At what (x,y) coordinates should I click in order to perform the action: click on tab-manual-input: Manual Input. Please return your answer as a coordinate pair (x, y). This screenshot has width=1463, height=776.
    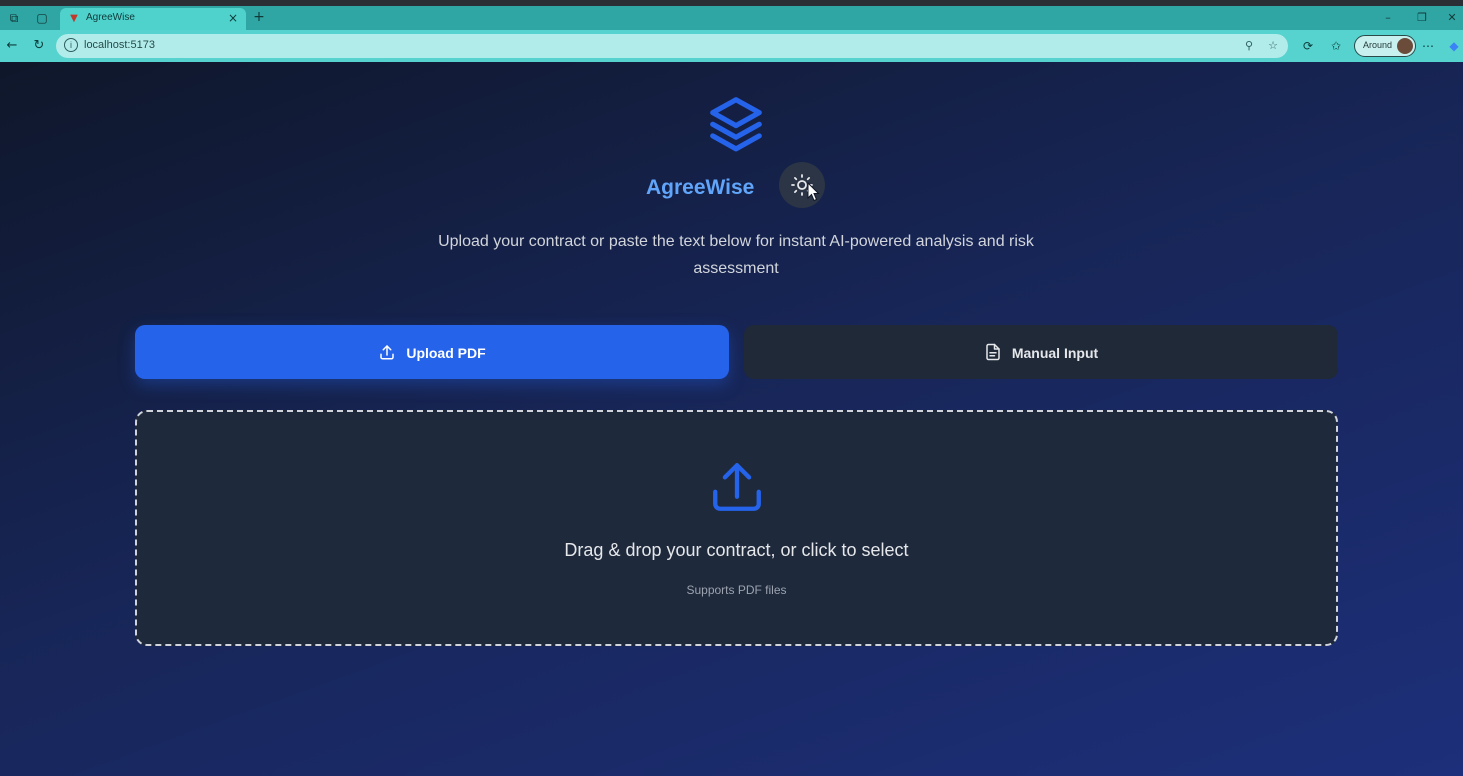
    Looking at the image, I should click on (1041, 352).